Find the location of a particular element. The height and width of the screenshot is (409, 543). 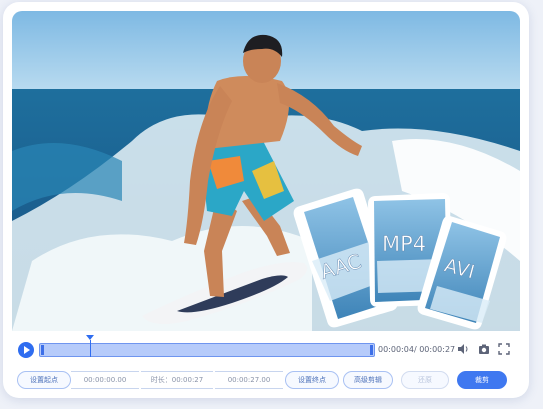

end-time-field: 00:00:27.00 is located at coordinates (249, 380).